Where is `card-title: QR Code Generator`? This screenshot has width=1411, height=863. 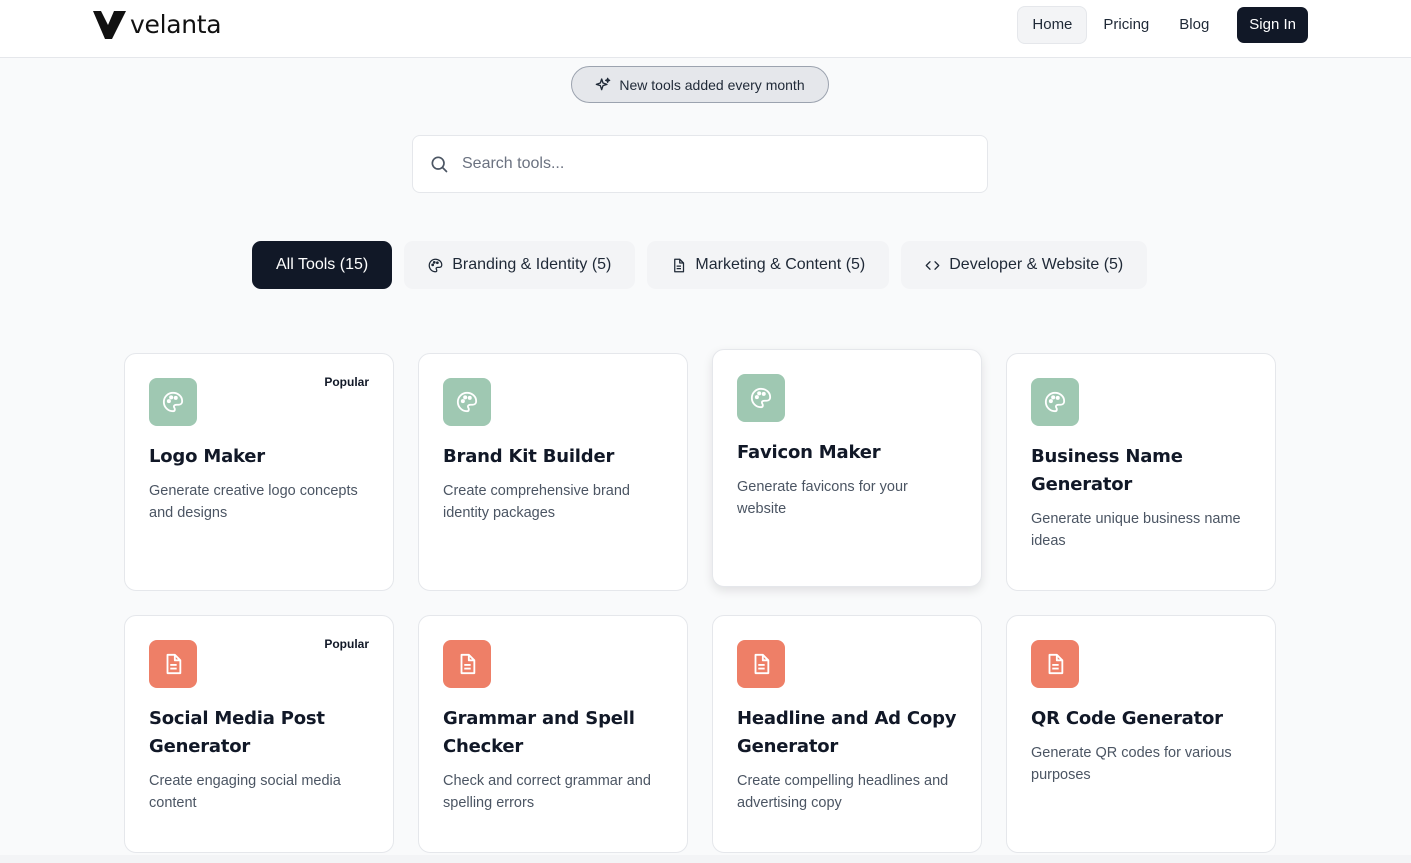 card-title: QR Code Generator is located at coordinates (1127, 718).